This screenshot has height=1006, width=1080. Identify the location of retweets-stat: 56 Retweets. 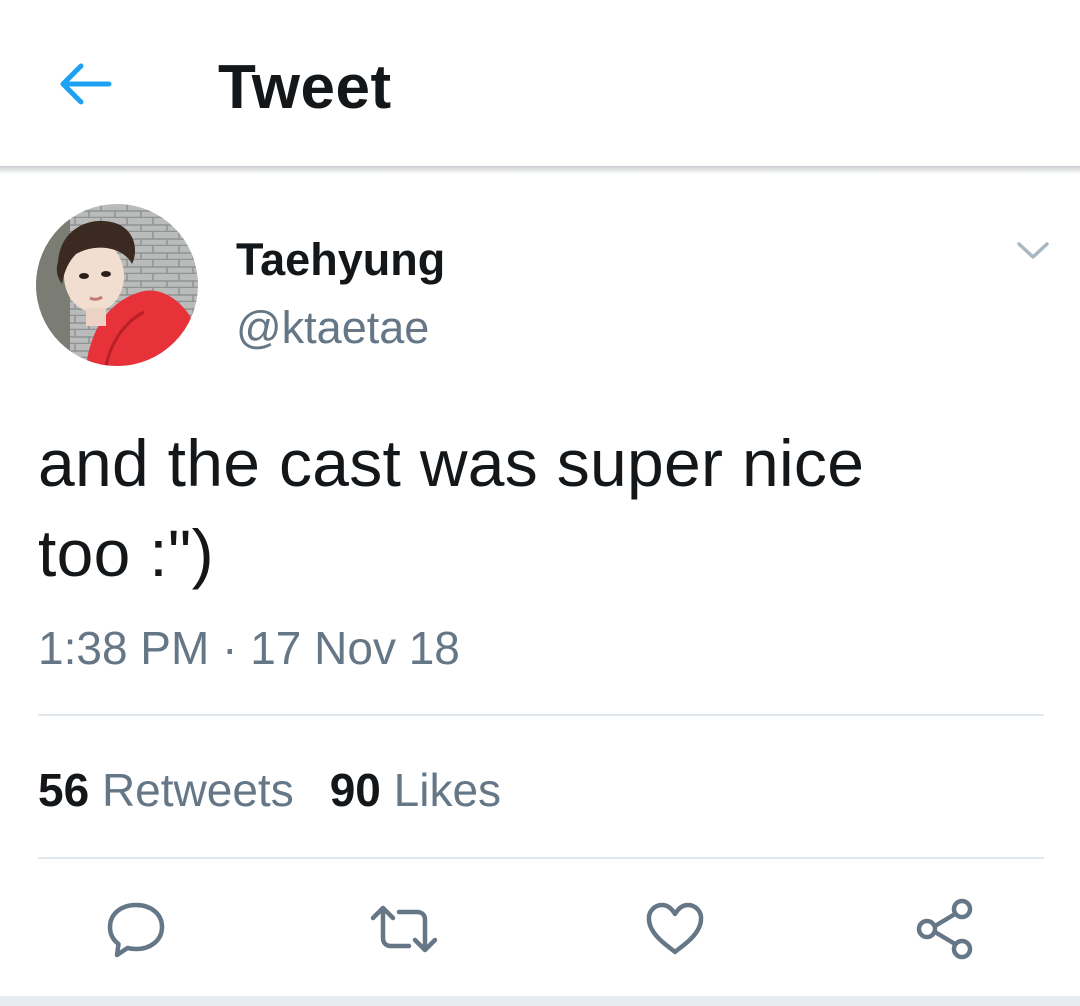
(166, 790).